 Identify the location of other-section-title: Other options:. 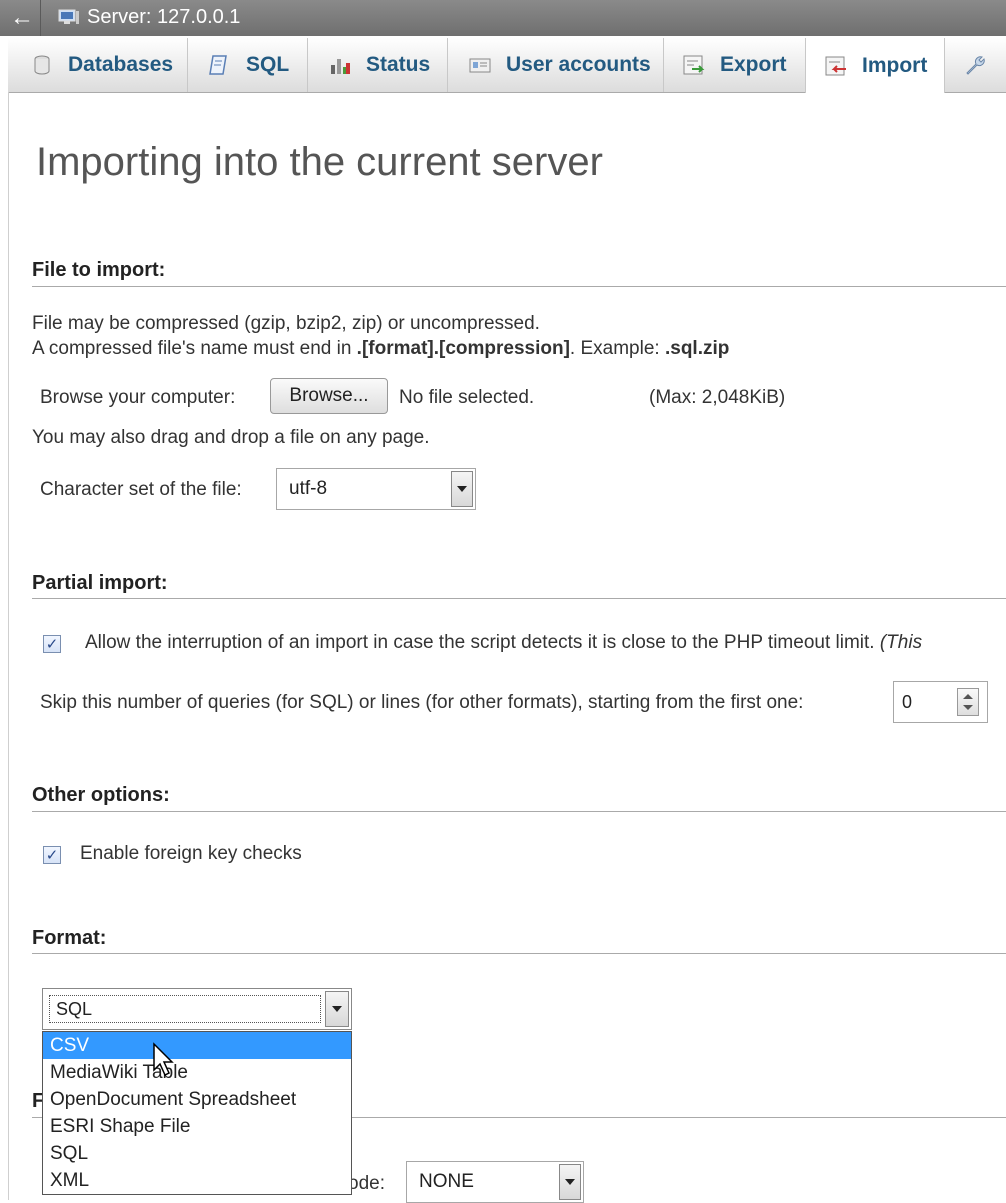
(101, 795).